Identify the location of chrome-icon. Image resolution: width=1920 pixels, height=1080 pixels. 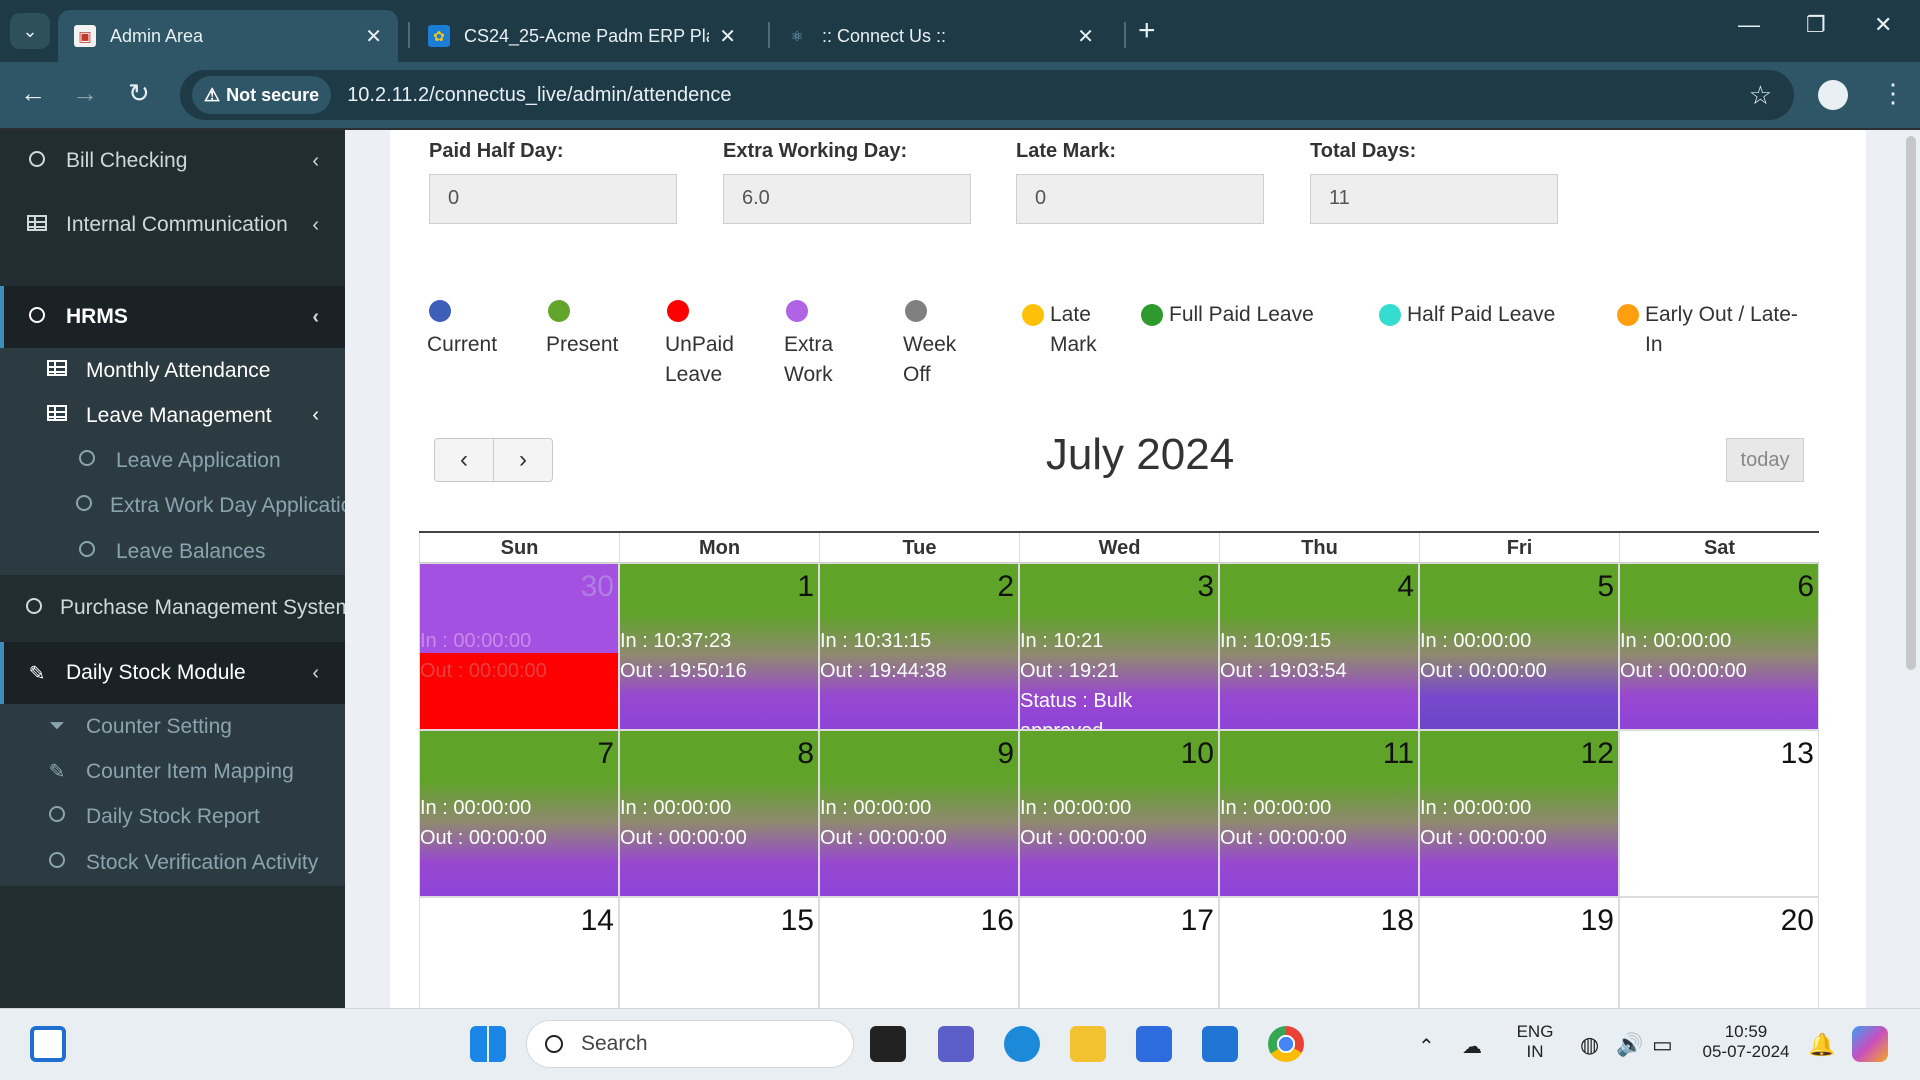
(1286, 1044).